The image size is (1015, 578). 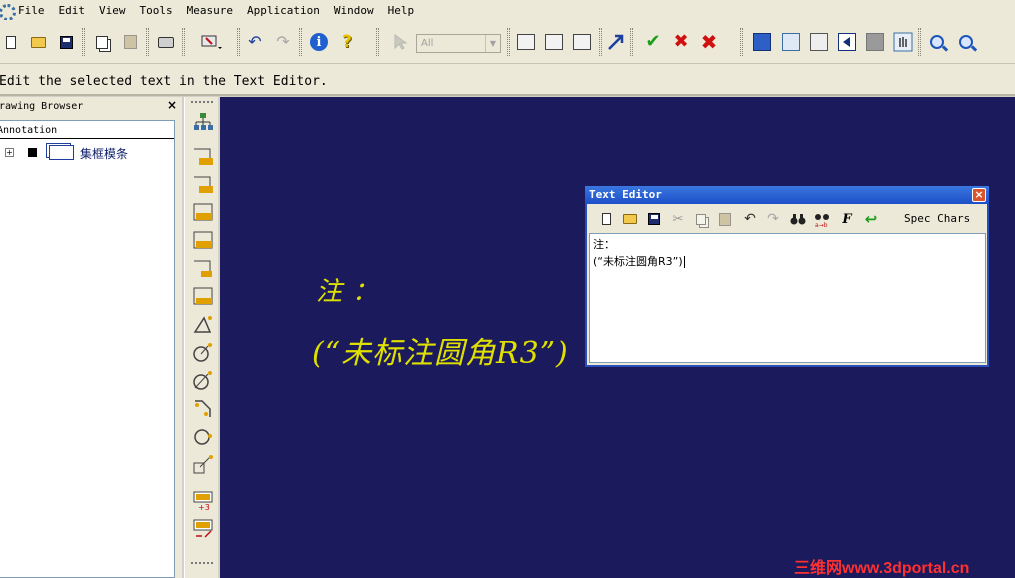 What do you see at coordinates (87, 152) in the screenshot?
I see `tree-item: + 集框模条` at bounding box center [87, 152].